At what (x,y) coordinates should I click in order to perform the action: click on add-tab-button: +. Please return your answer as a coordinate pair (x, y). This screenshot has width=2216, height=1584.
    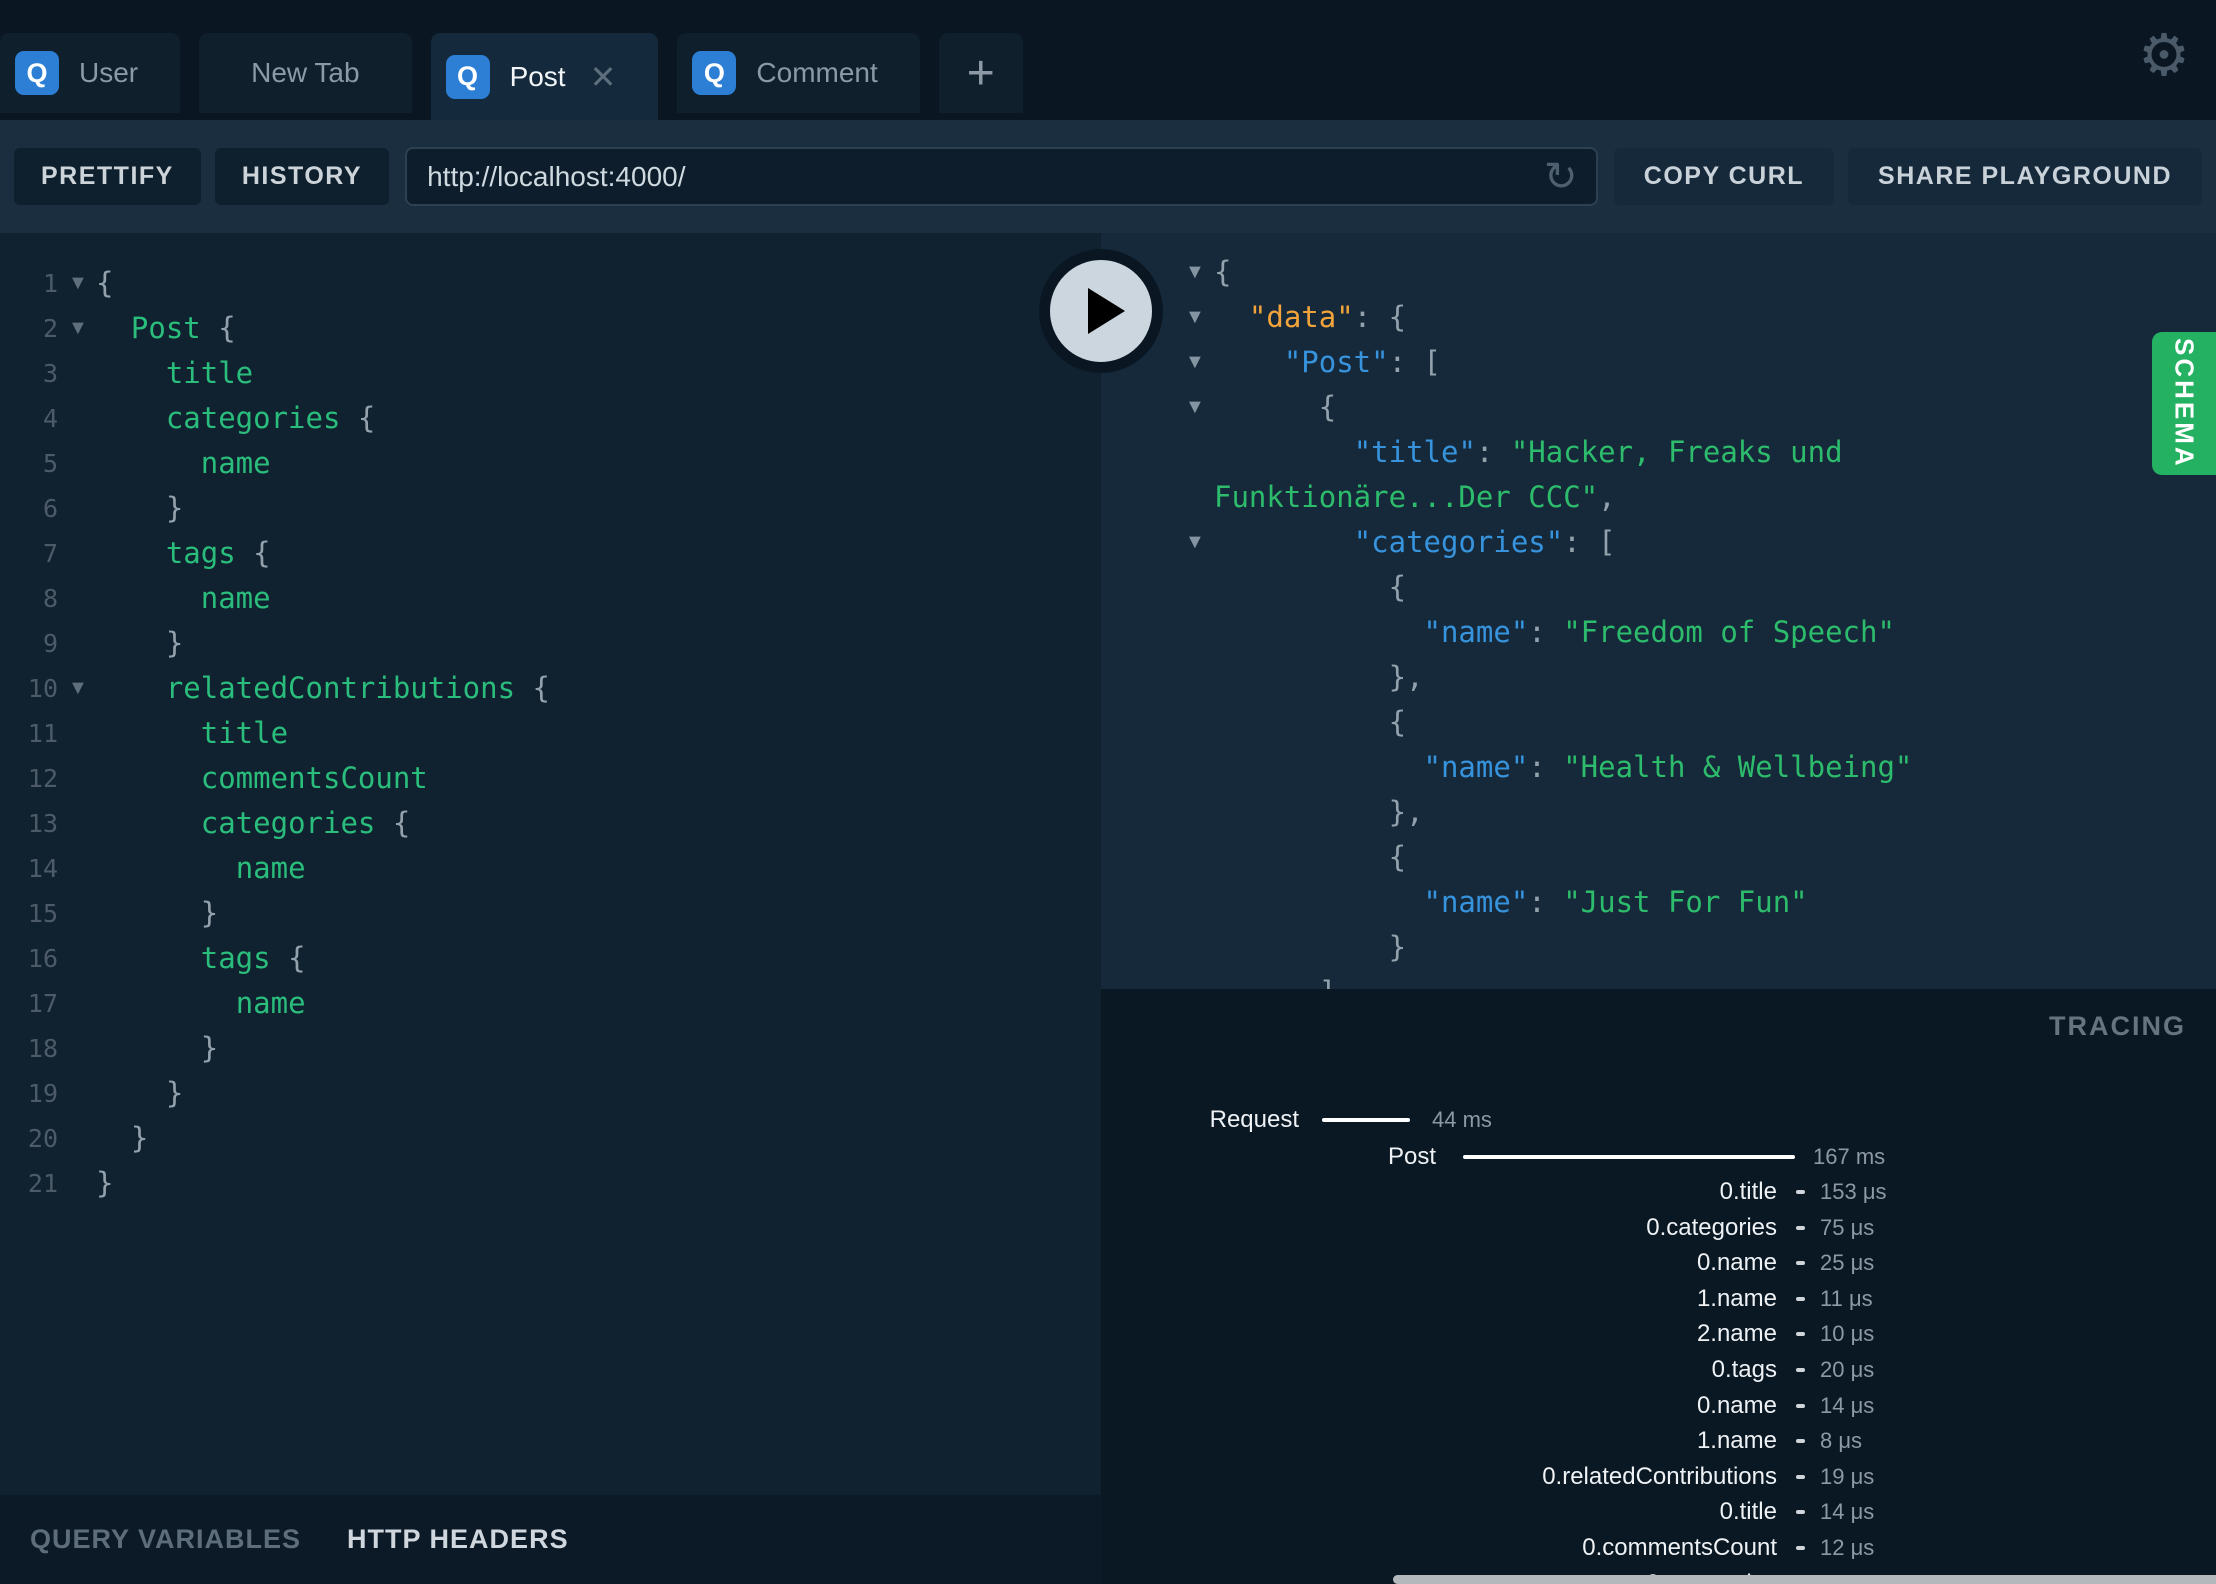
    Looking at the image, I should click on (980, 73).